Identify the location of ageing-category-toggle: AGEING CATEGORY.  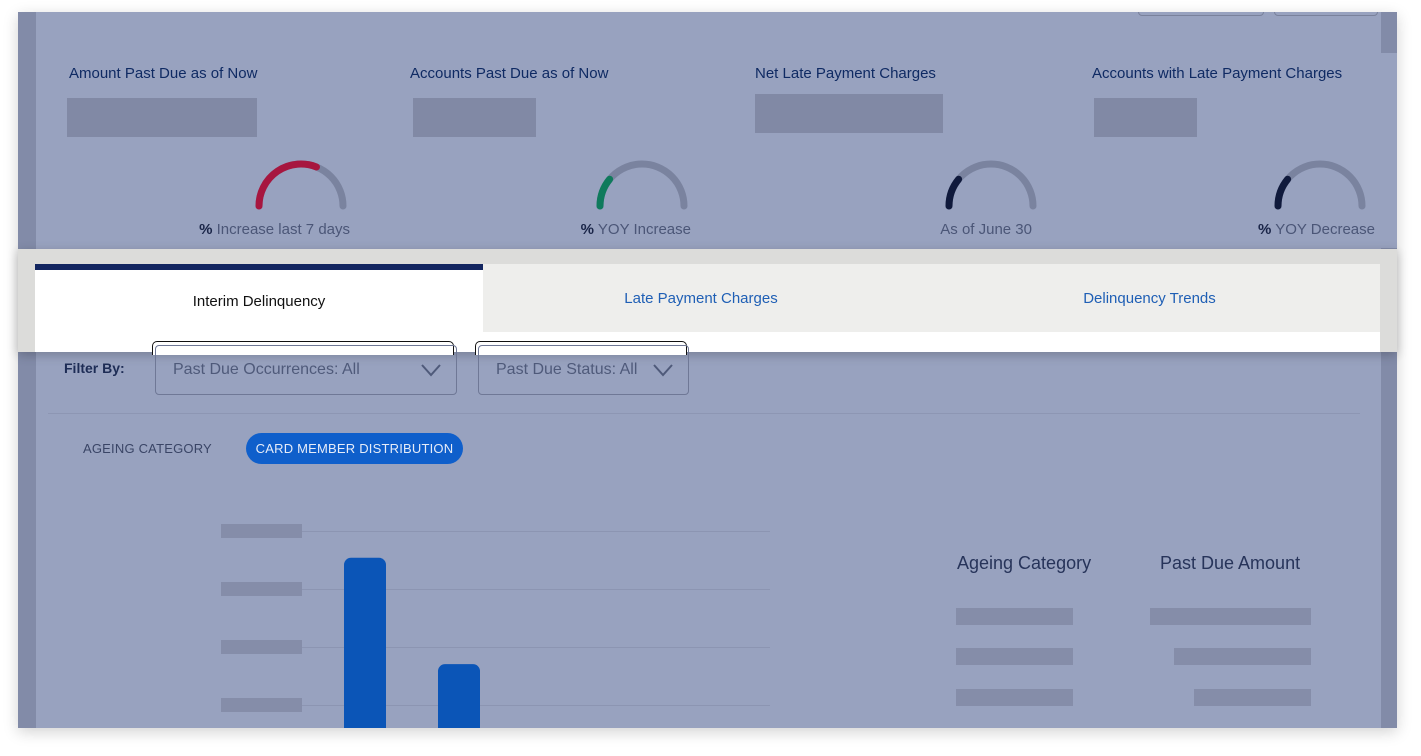
(147, 448).